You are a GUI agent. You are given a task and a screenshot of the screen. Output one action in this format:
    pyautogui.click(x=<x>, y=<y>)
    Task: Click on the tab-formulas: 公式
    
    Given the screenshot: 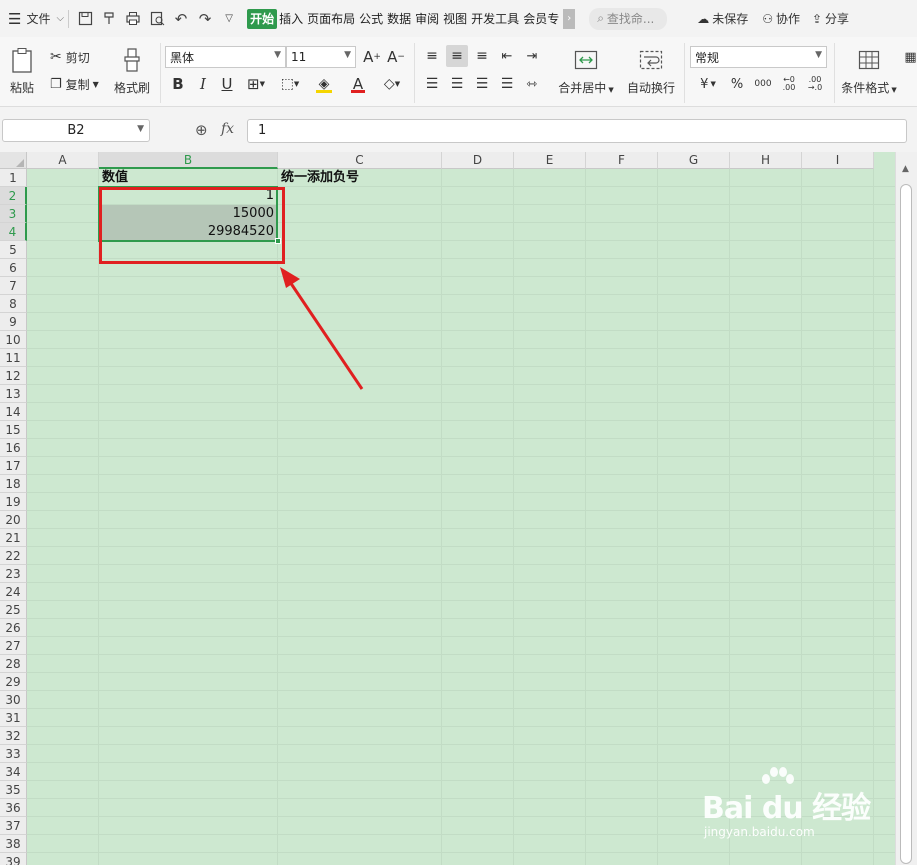 What is the action you would take?
    pyautogui.click(x=371, y=19)
    